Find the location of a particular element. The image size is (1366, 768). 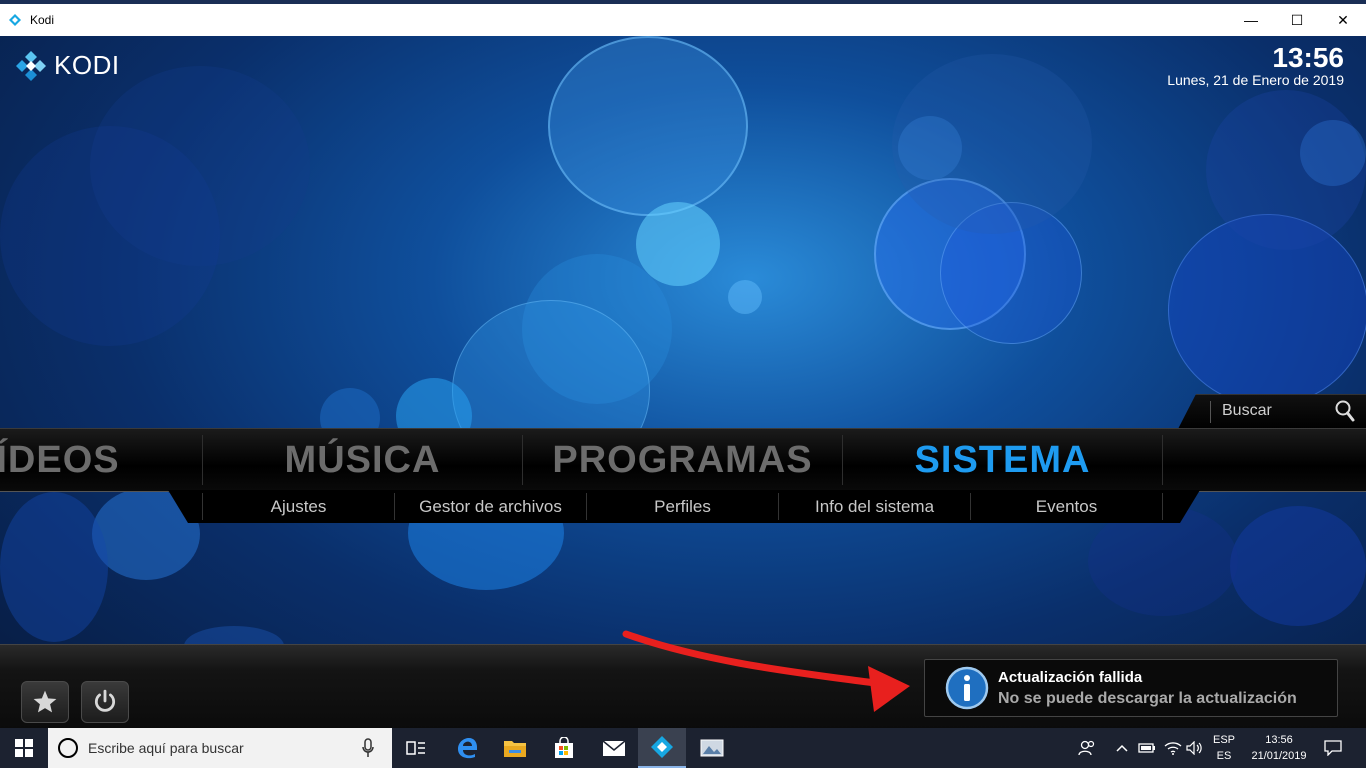

menu-item-programas: PROGRAMAS is located at coordinates (682, 460).